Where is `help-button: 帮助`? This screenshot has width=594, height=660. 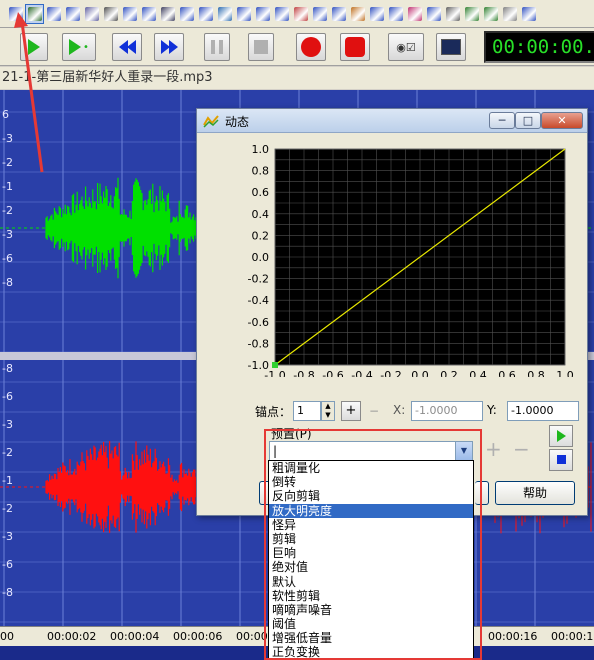
help-button: 帮助 is located at coordinates (535, 493).